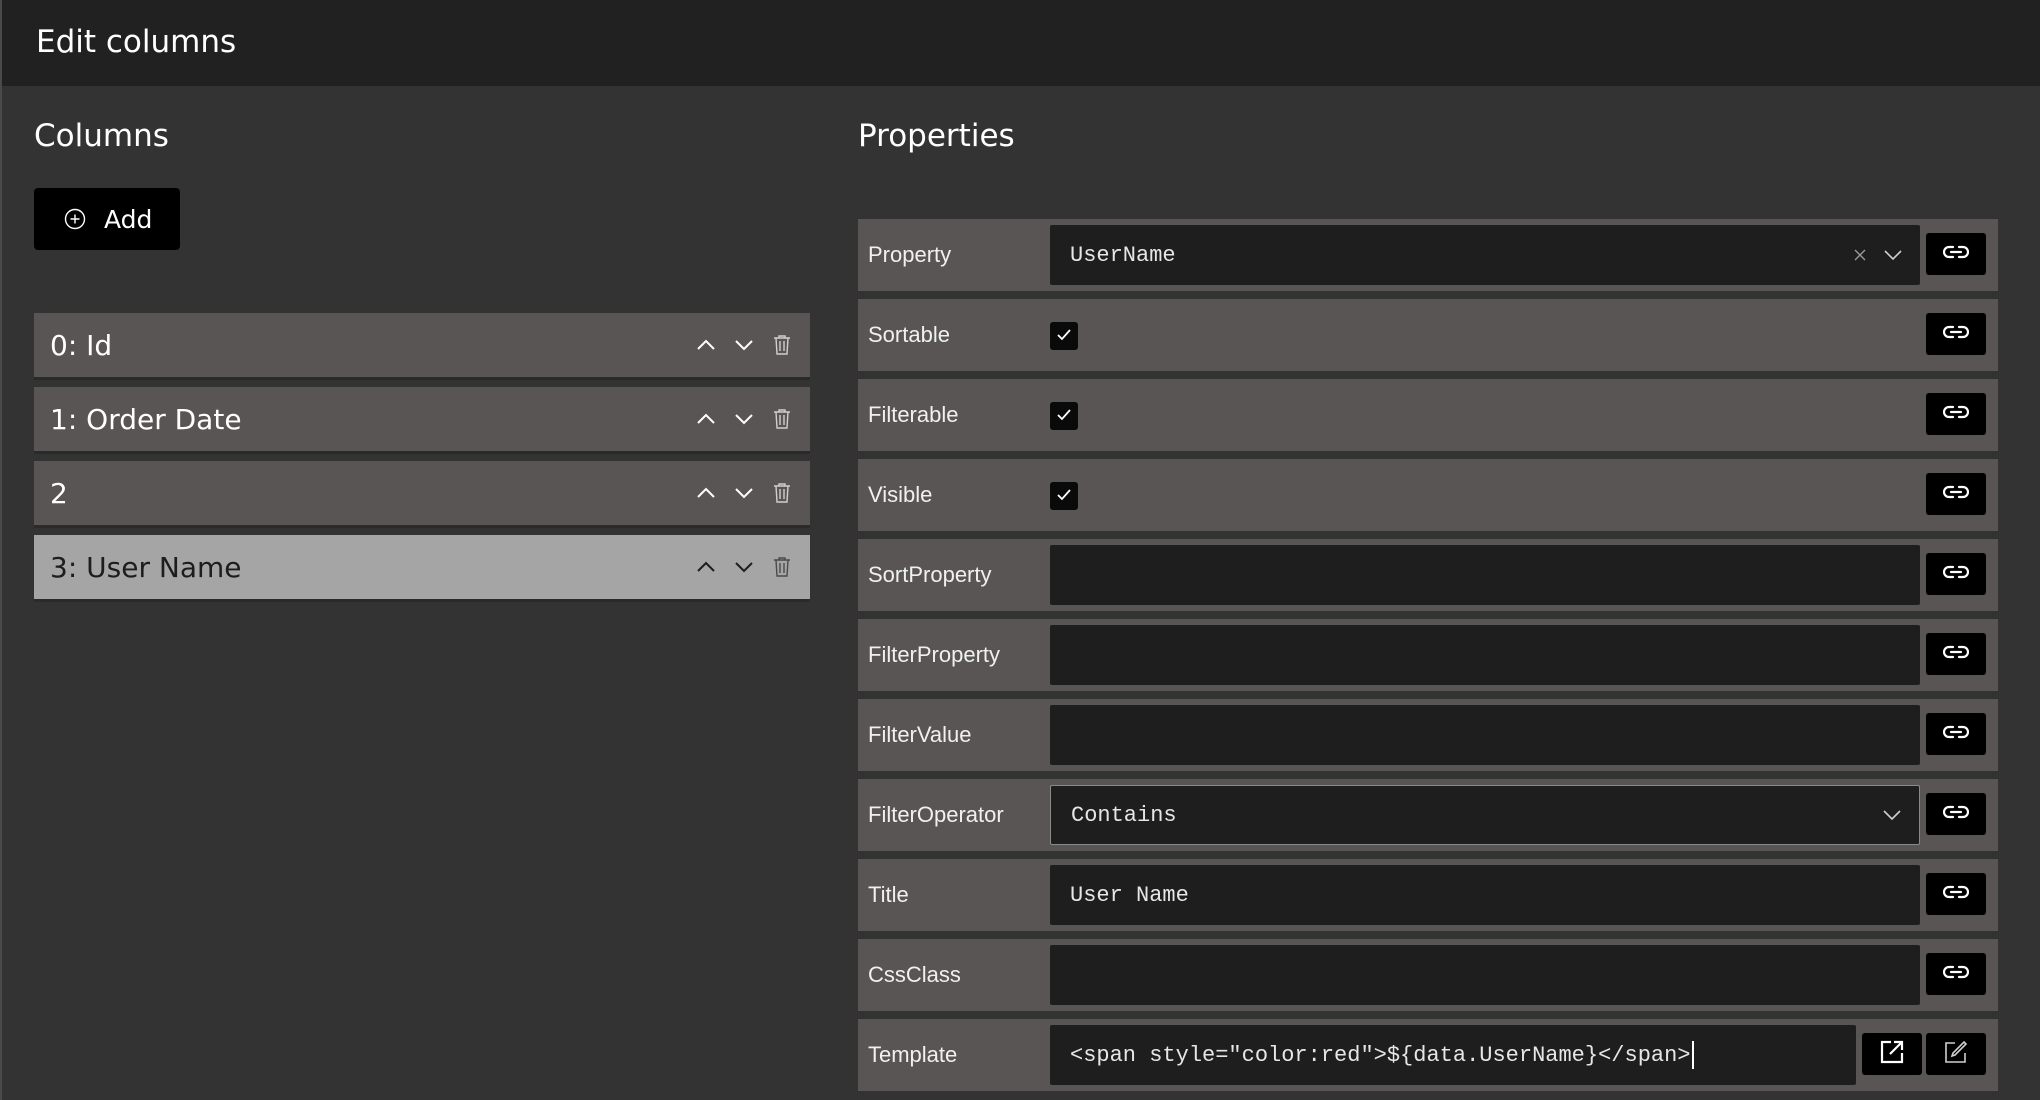 The image size is (2040, 1100). I want to click on filterable-bind-button, so click(1956, 414).